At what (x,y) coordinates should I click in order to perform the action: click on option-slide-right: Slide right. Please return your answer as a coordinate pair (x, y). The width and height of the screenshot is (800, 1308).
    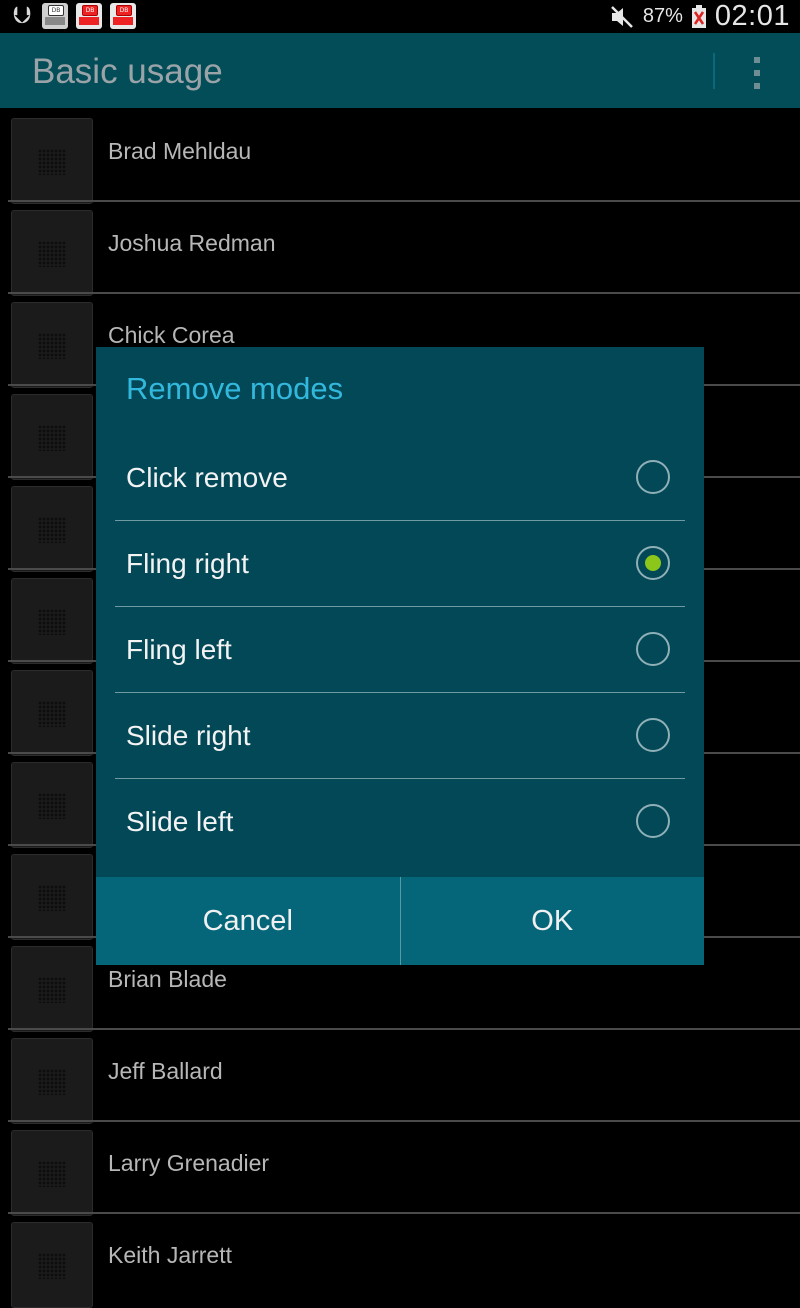
    Looking at the image, I should click on (400, 736).